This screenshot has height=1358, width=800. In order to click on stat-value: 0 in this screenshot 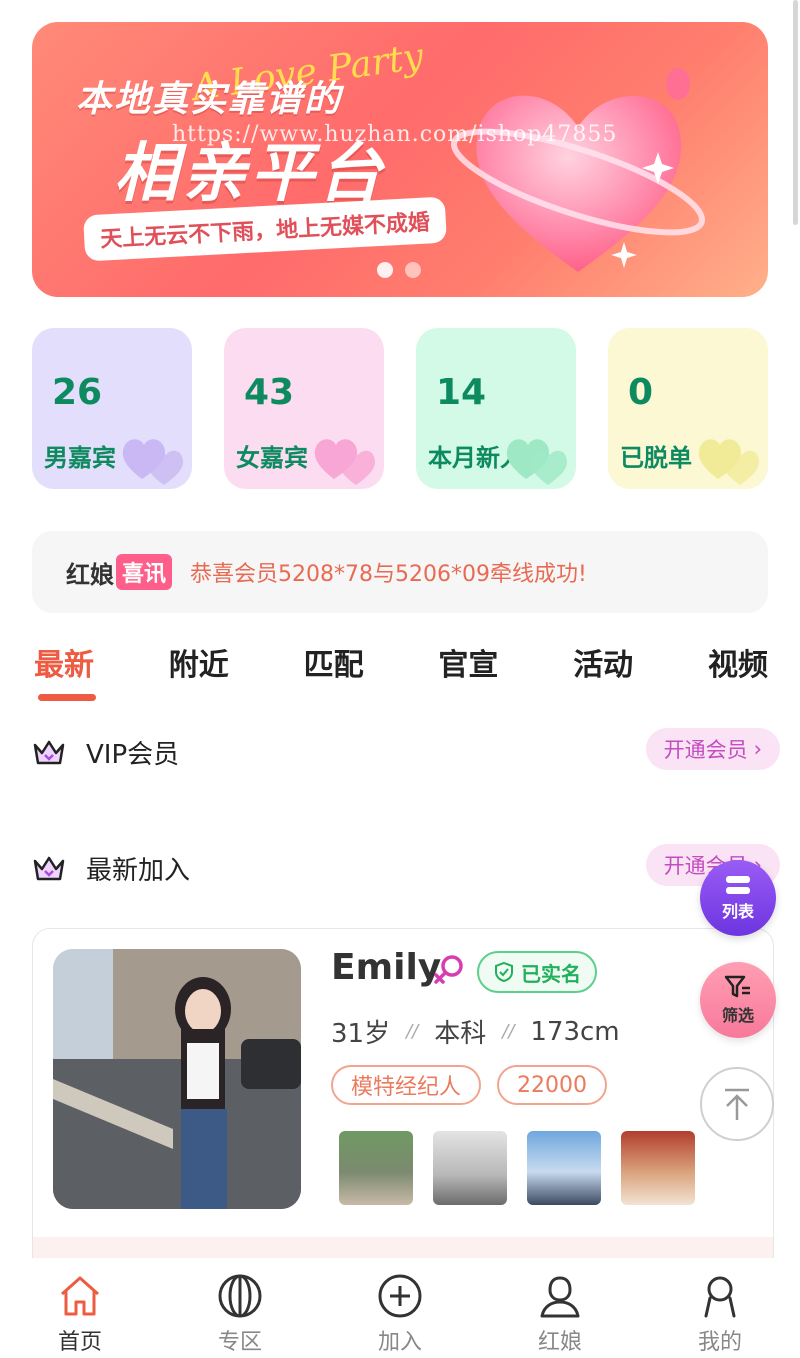, I will do `click(641, 392)`.